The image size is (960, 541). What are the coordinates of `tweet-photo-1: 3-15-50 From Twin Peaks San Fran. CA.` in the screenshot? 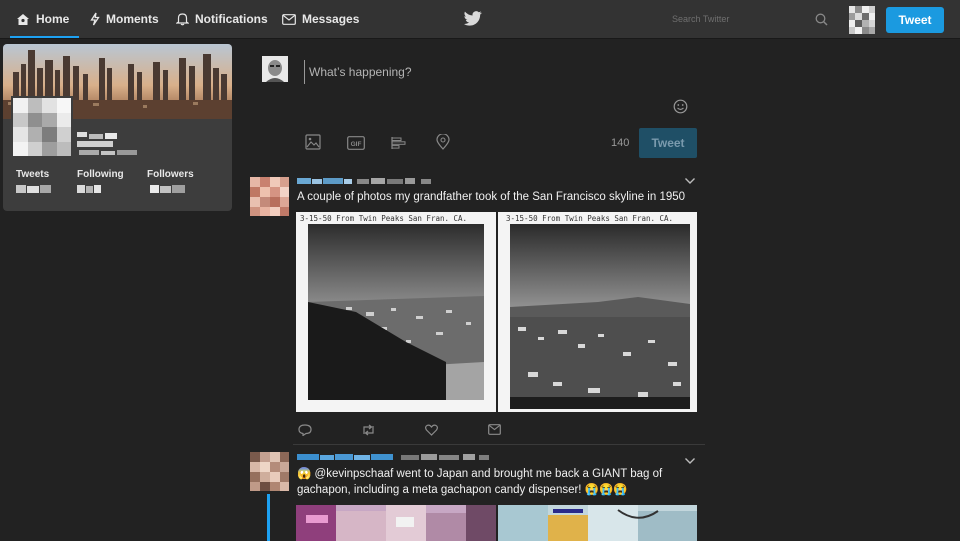 It's located at (396, 312).